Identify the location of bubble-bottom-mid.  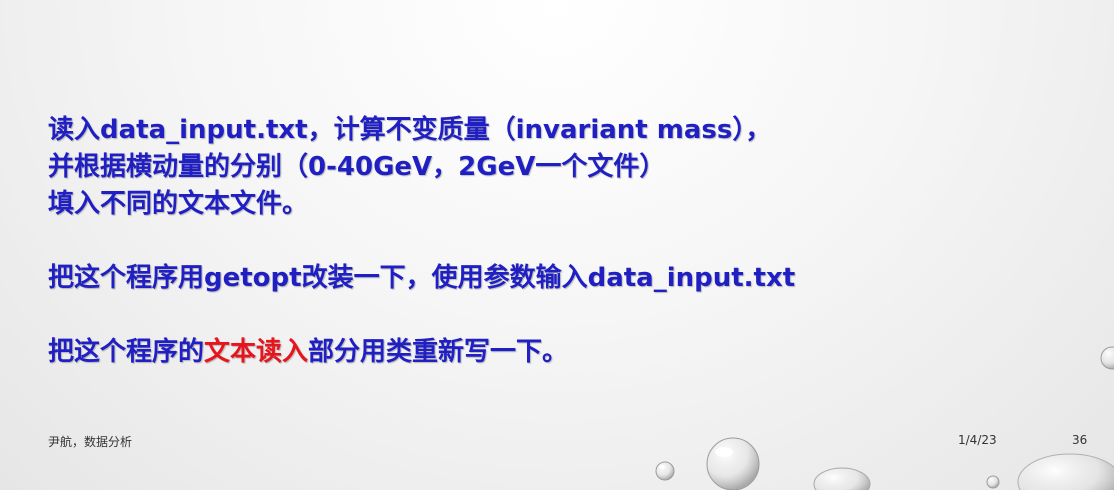
(842, 478).